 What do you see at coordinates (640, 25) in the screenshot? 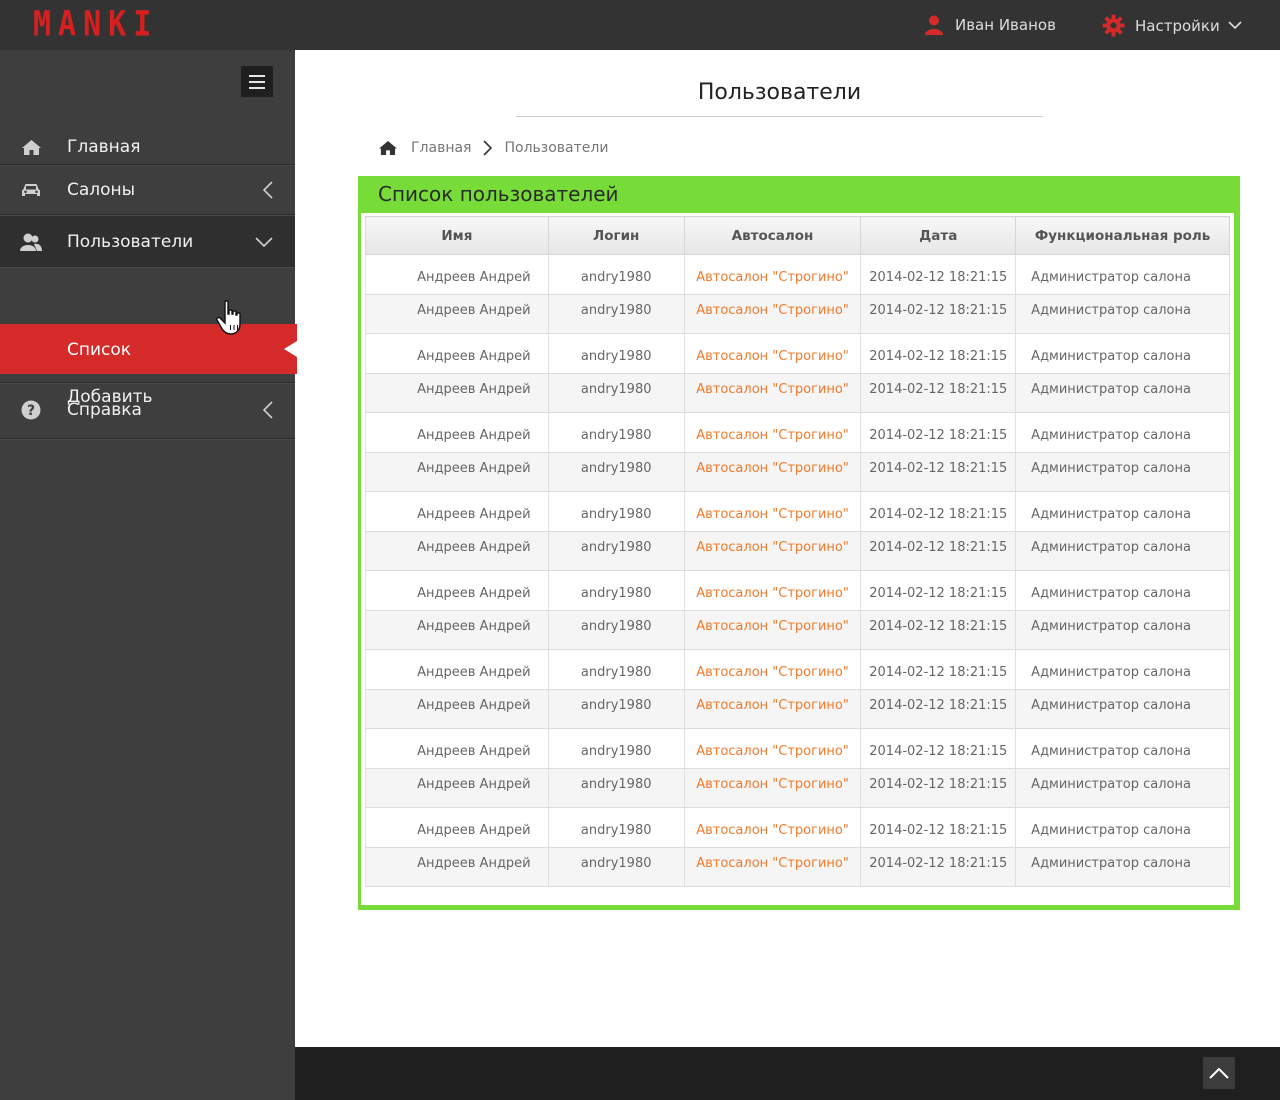
I see `top-bar: MANKI Иван Иванов Настройки` at bounding box center [640, 25].